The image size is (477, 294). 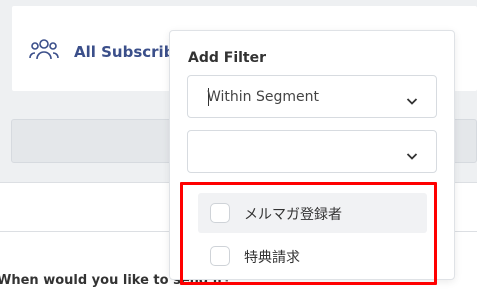 What do you see at coordinates (263, 97) in the screenshot?
I see `filter-type-value: Within Segment` at bounding box center [263, 97].